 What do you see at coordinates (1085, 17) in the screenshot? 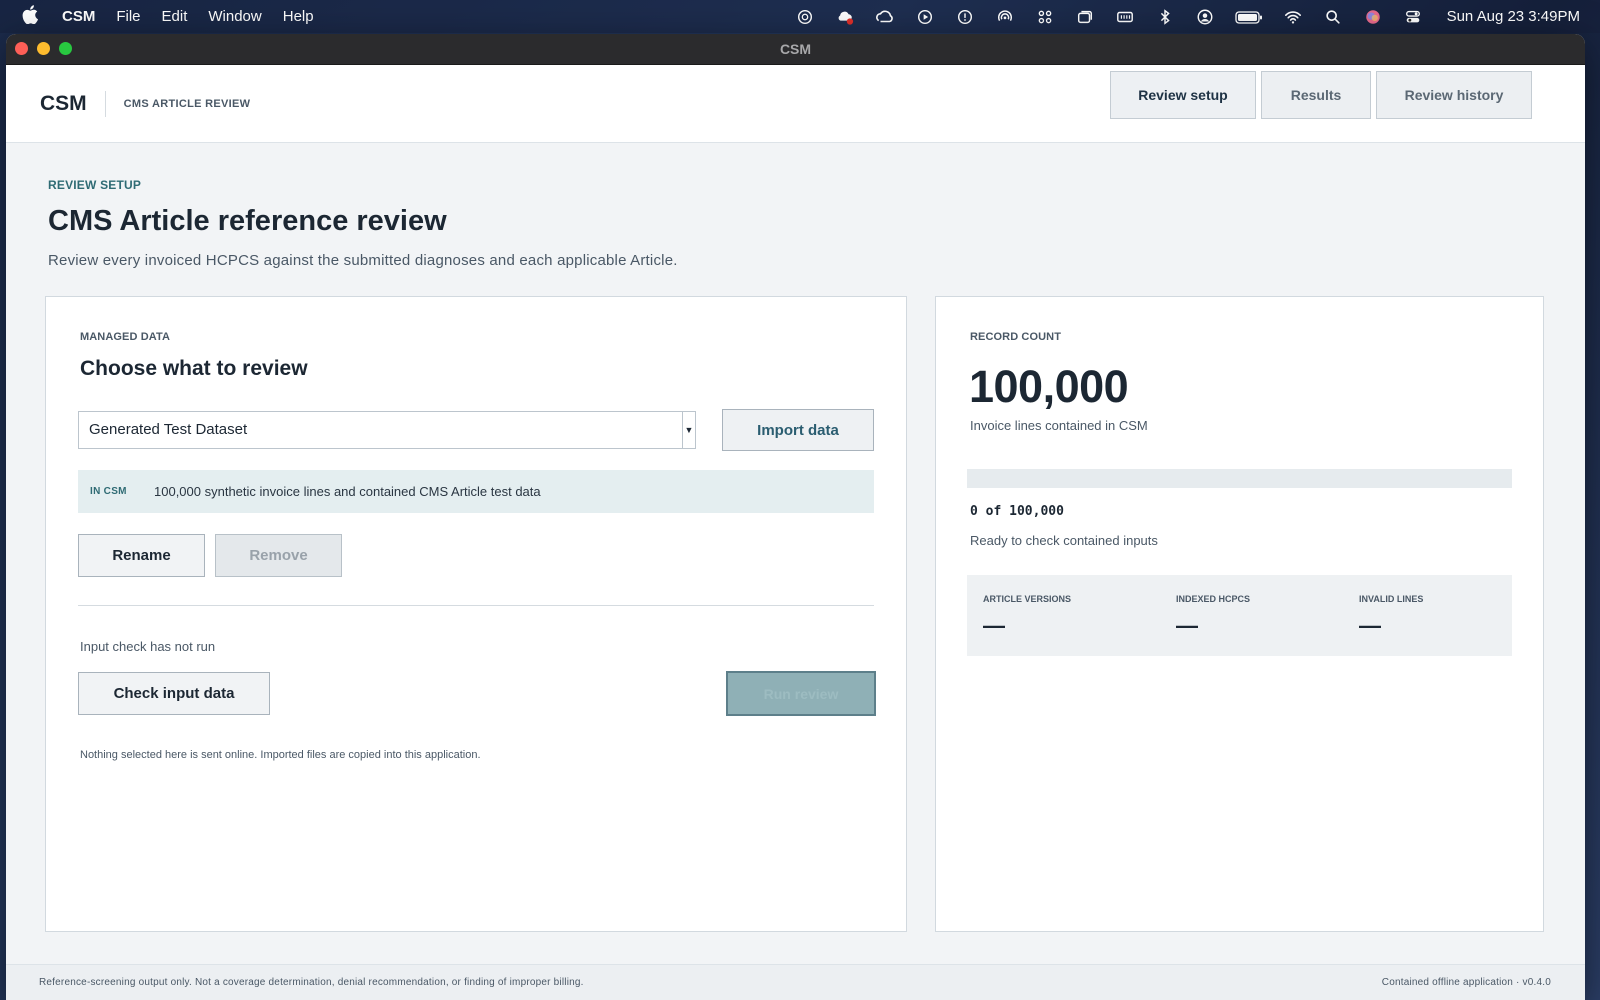
I see `window-icon` at bounding box center [1085, 17].